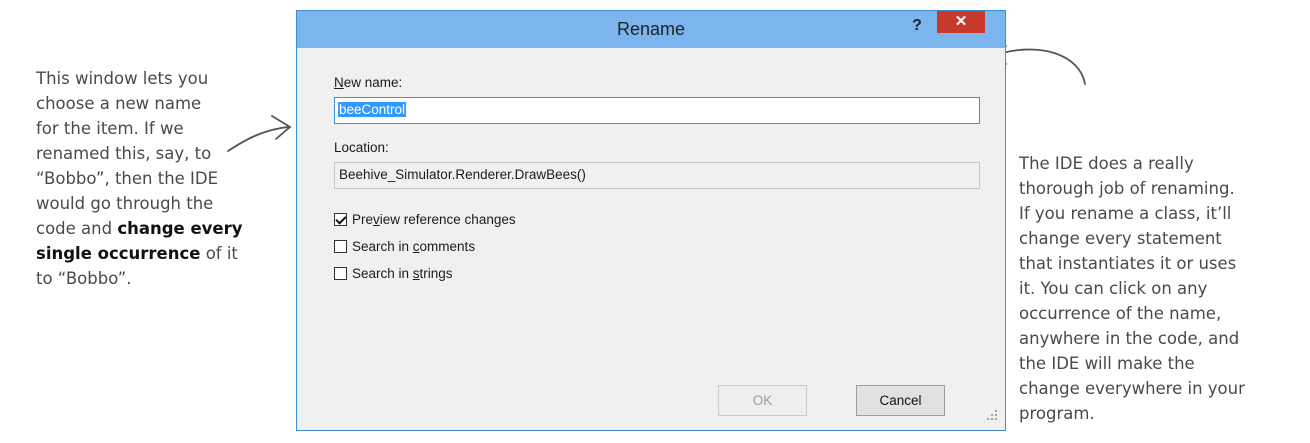  What do you see at coordinates (361, 147) in the screenshot?
I see `location-label: Location:` at bounding box center [361, 147].